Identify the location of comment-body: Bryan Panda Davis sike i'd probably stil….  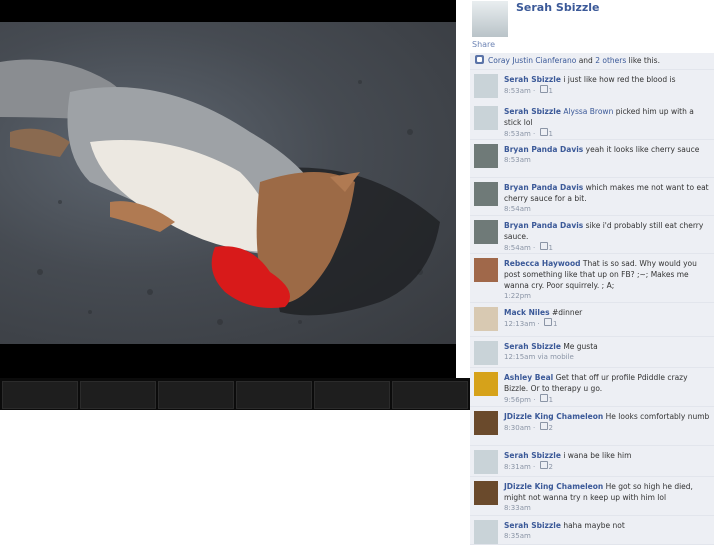
(607, 237).